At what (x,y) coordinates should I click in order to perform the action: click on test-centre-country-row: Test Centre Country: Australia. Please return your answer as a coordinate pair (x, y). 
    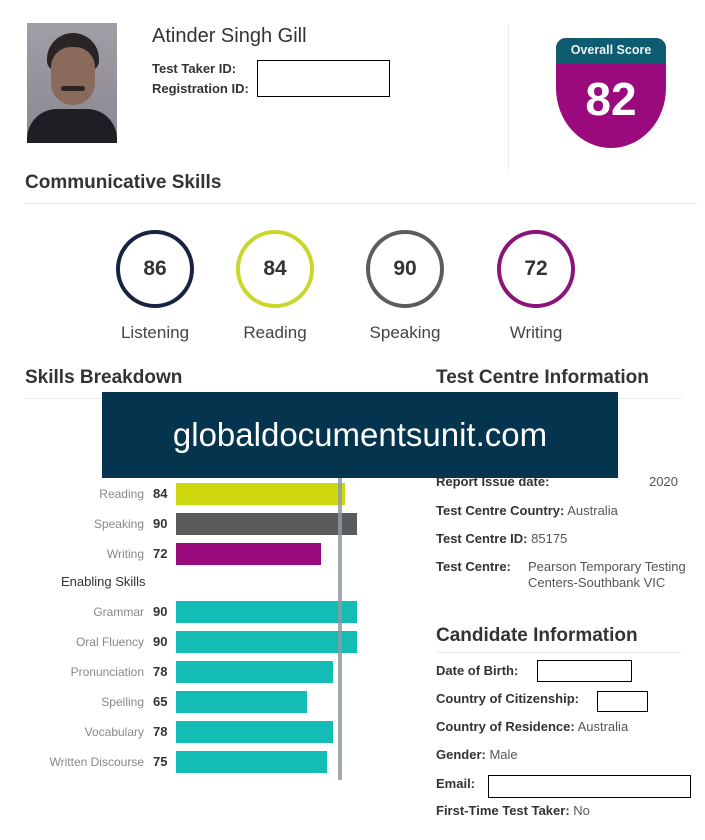
    Looking at the image, I should click on (527, 510).